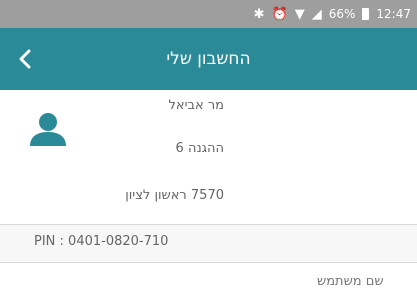 This screenshot has height=303, width=417. Describe the element at coordinates (48, 129) in the screenshot. I see `person-icon` at that location.